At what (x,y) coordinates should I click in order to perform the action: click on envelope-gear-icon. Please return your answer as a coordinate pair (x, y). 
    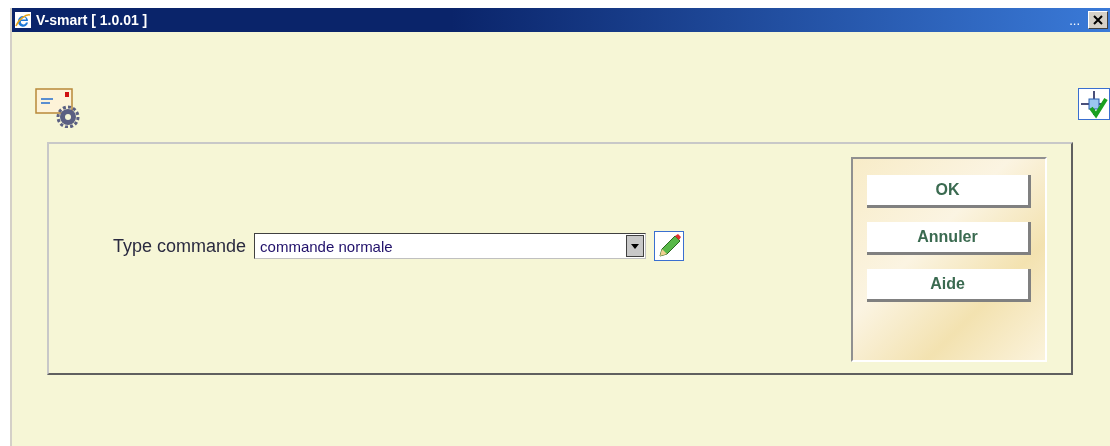
    Looking at the image, I should click on (58, 108).